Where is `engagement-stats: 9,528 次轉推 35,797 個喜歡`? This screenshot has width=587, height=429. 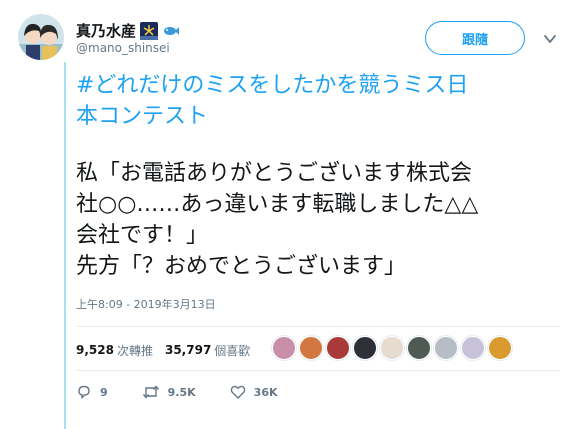 engagement-stats: 9,528 次轉推 35,797 個喜歡 is located at coordinates (163, 350).